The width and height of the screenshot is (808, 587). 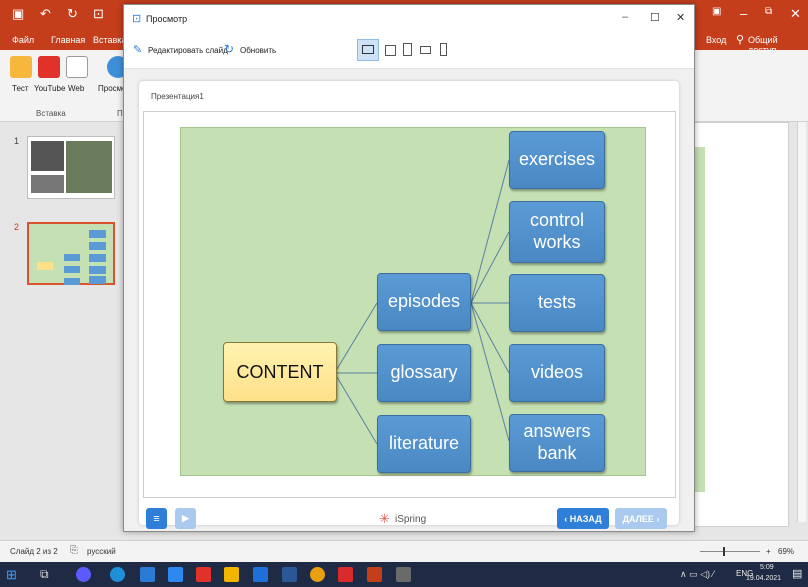 I want to click on episodes-node: episodes, so click(x=424, y=302).